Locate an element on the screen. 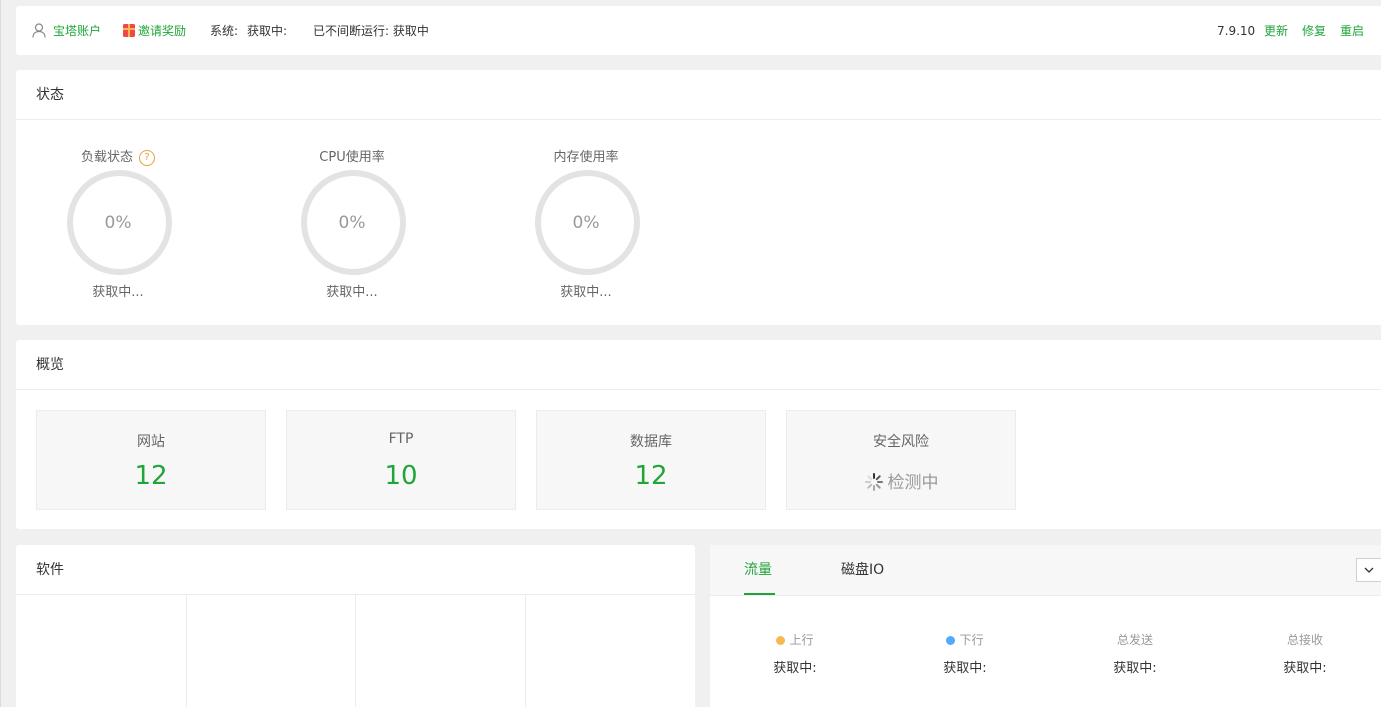  database-count: 12 is located at coordinates (651, 476).